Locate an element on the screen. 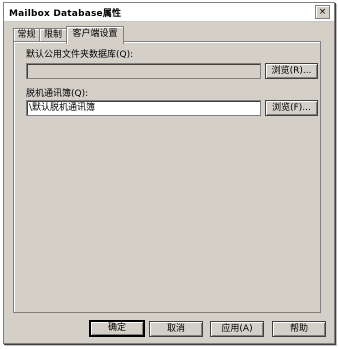  apply-button: 应用(A) is located at coordinates (237, 329).